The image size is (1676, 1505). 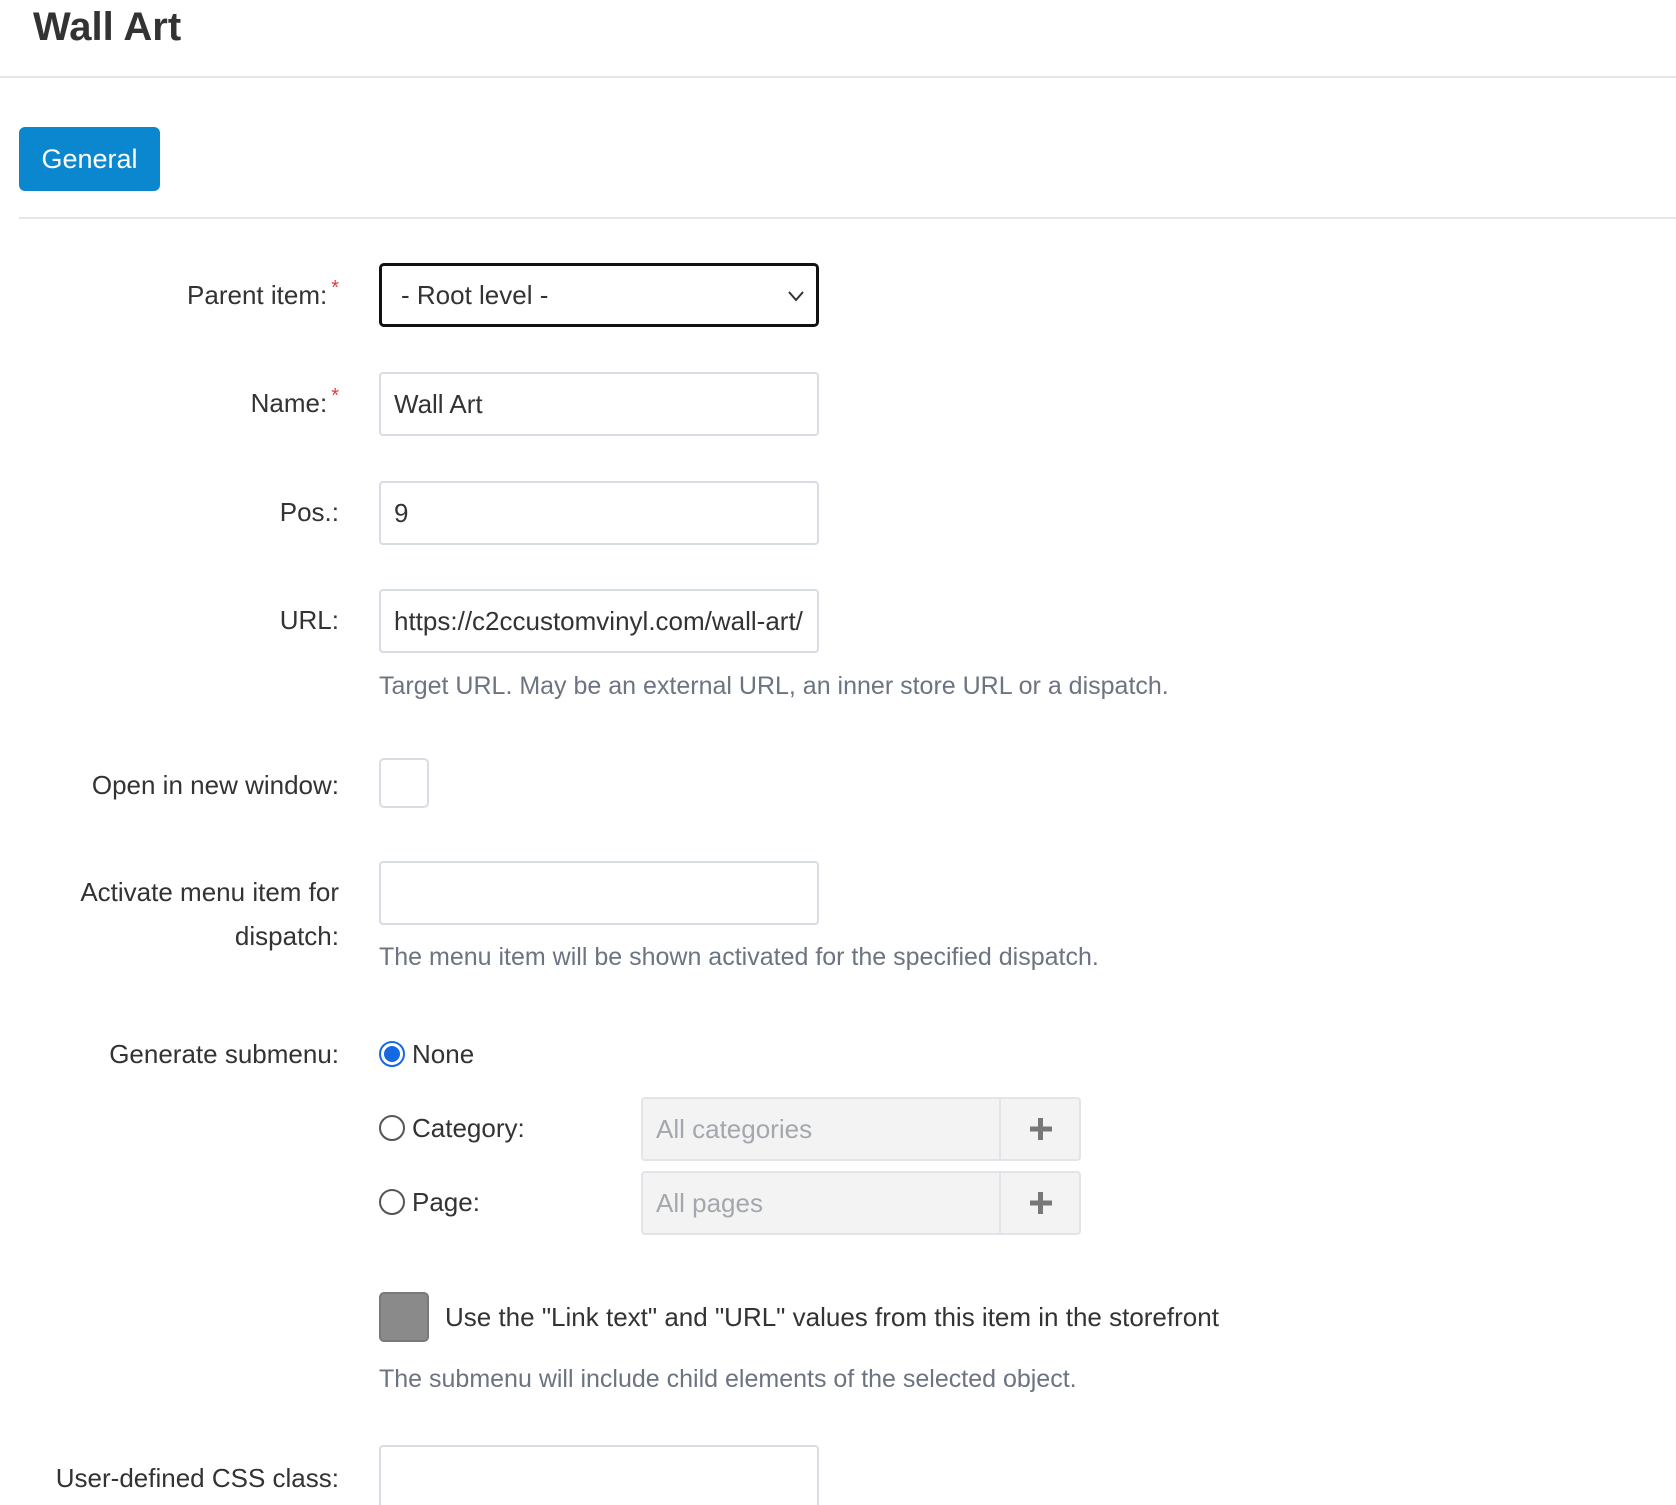 I want to click on parent-item-label-text: Parent item:, so click(x=257, y=295).